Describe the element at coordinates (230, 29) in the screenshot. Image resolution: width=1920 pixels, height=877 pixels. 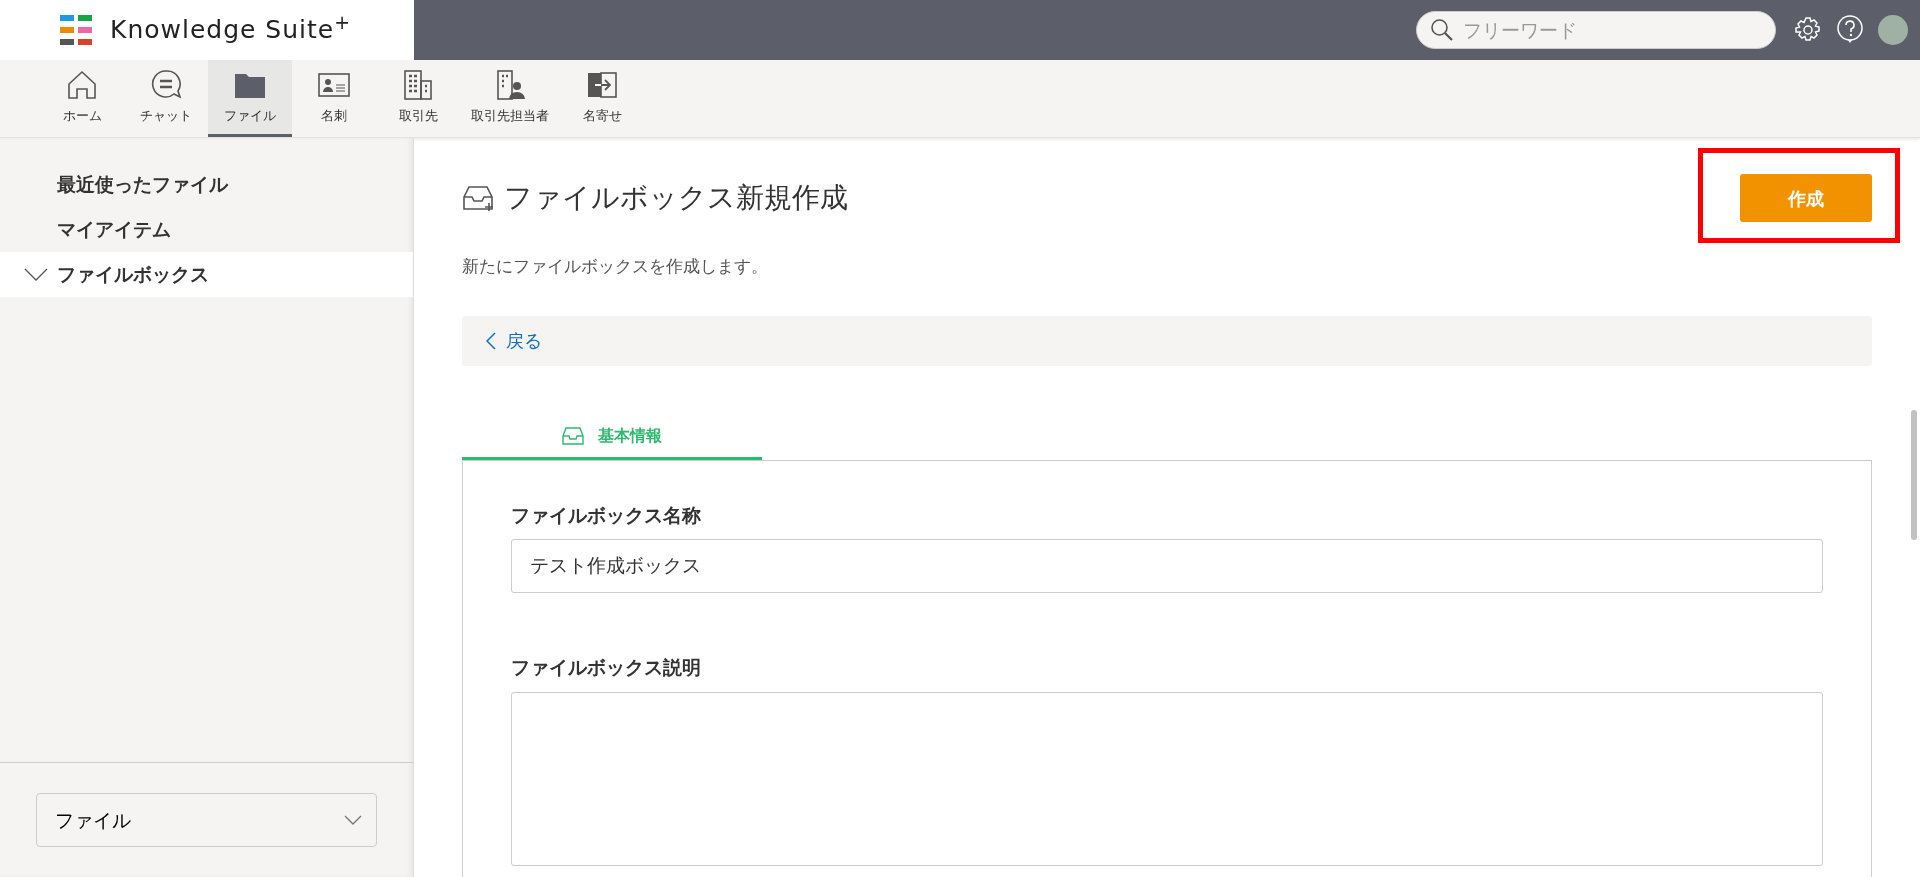
I see `logo-text: Knowledge Suite$^{+}$` at that location.